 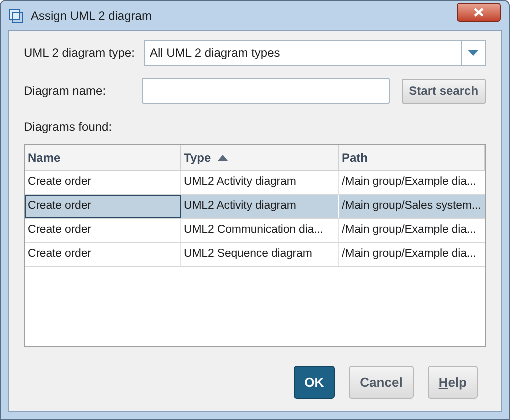 What do you see at coordinates (473, 53) in the screenshot?
I see `dropdown-arrow-icon` at bounding box center [473, 53].